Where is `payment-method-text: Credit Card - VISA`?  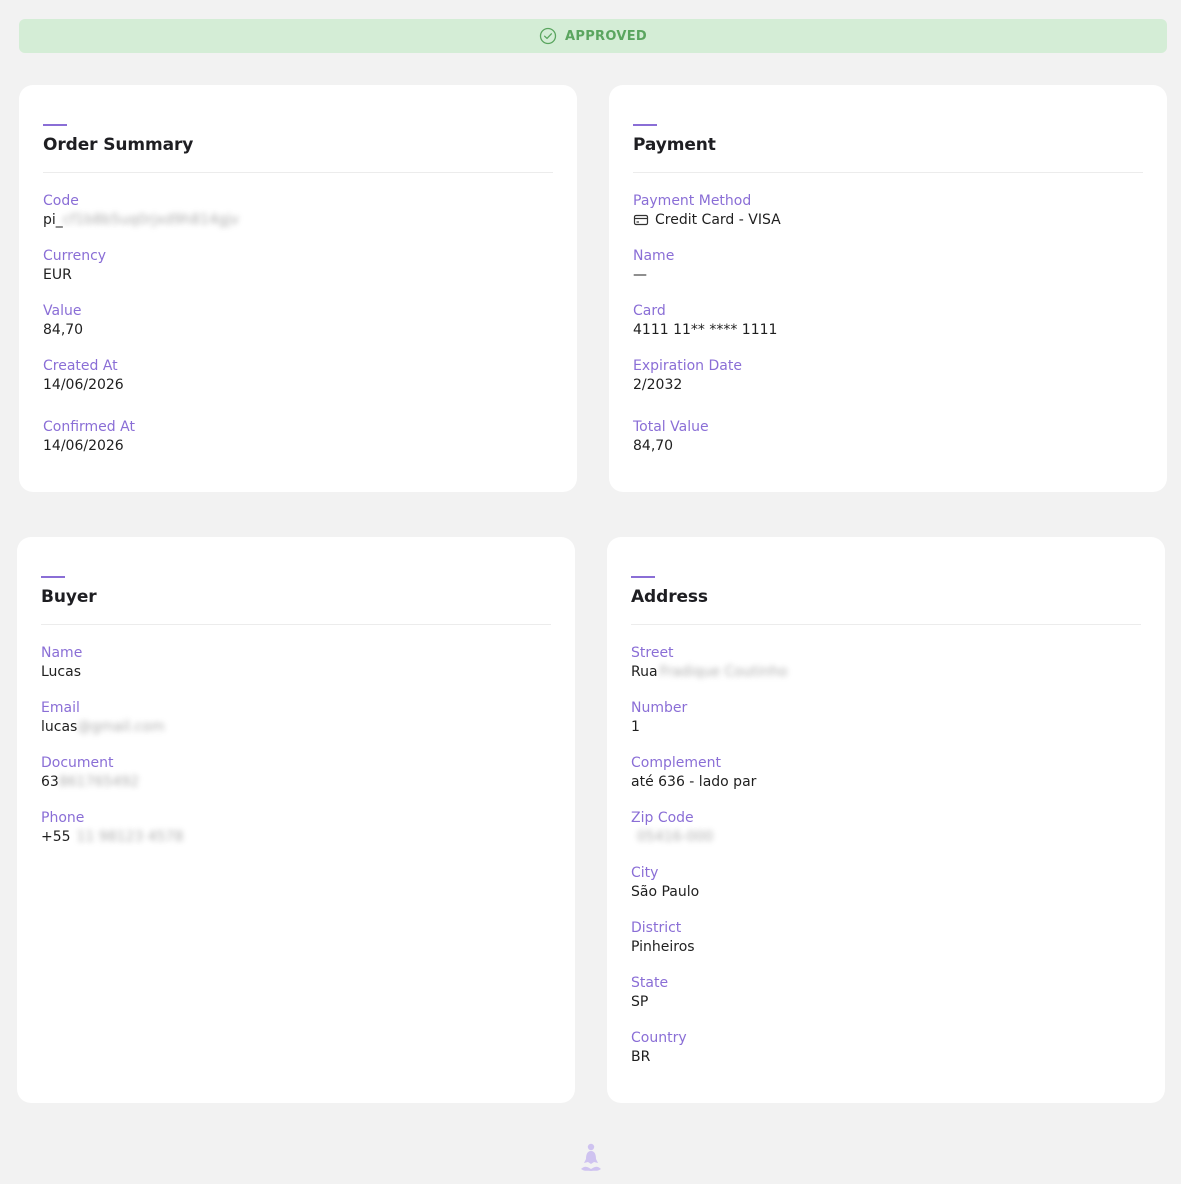 payment-method-text: Credit Card - VISA is located at coordinates (718, 220).